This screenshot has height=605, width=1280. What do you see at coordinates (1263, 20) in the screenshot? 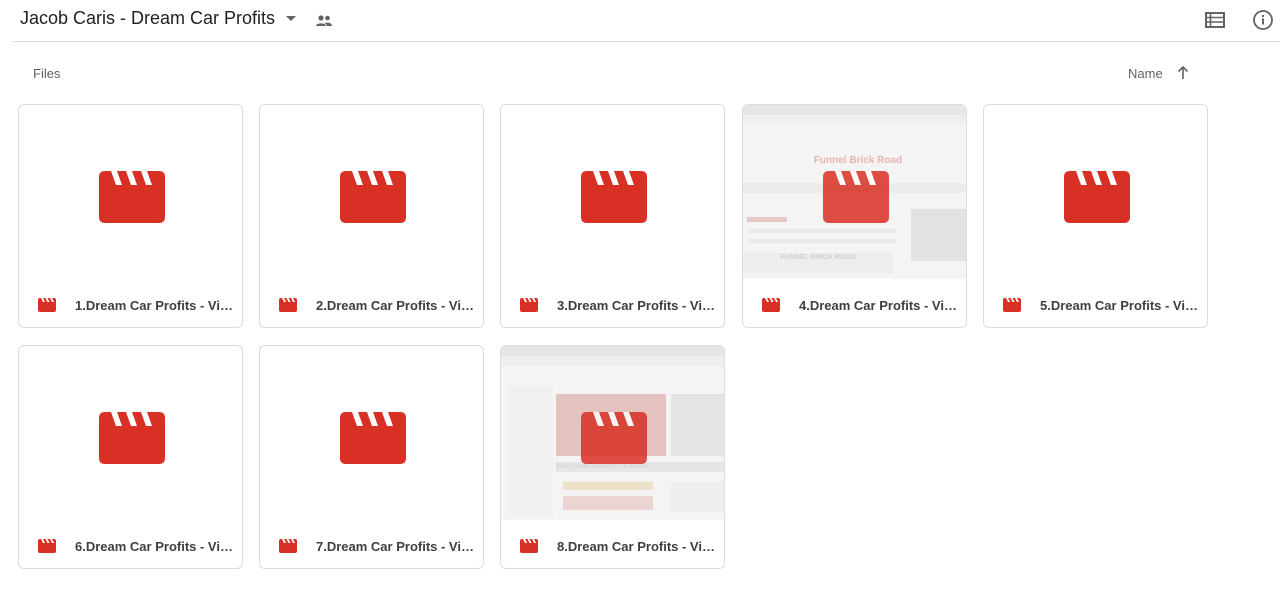
I see `info-icon` at bounding box center [1263, 20].